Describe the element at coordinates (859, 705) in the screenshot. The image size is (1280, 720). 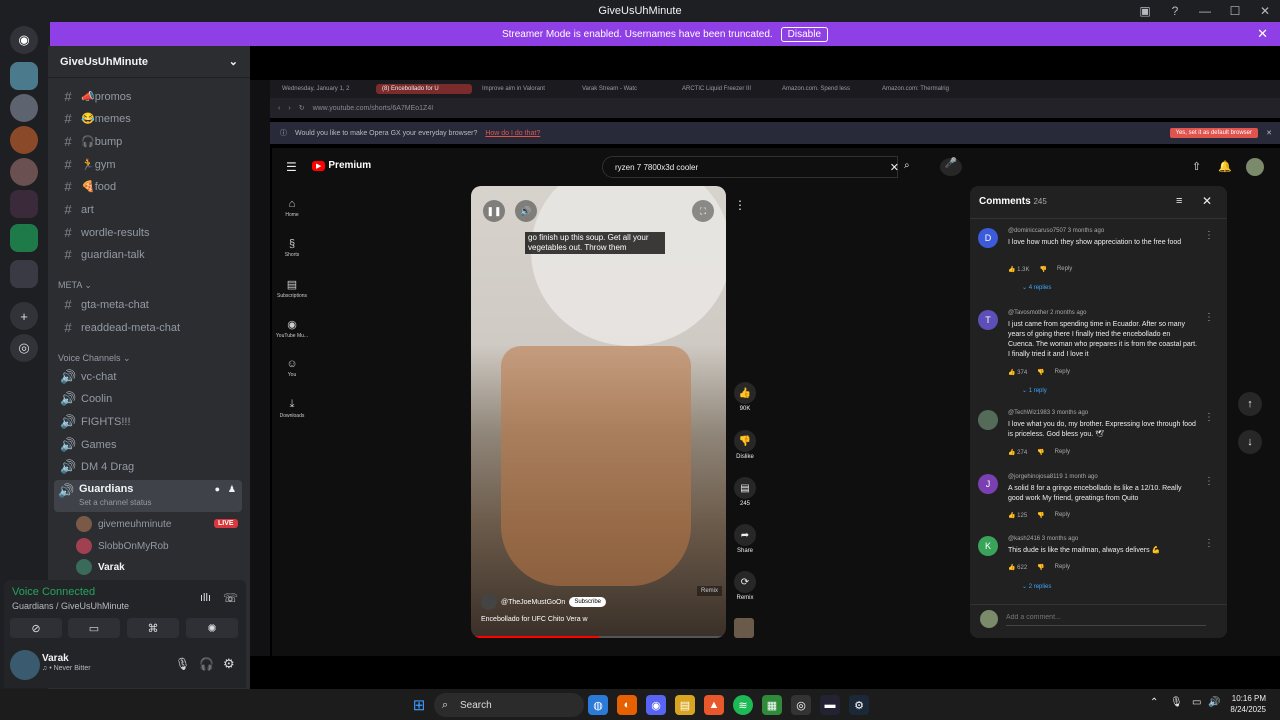
I see `steam-icon: ⚙` at that location.